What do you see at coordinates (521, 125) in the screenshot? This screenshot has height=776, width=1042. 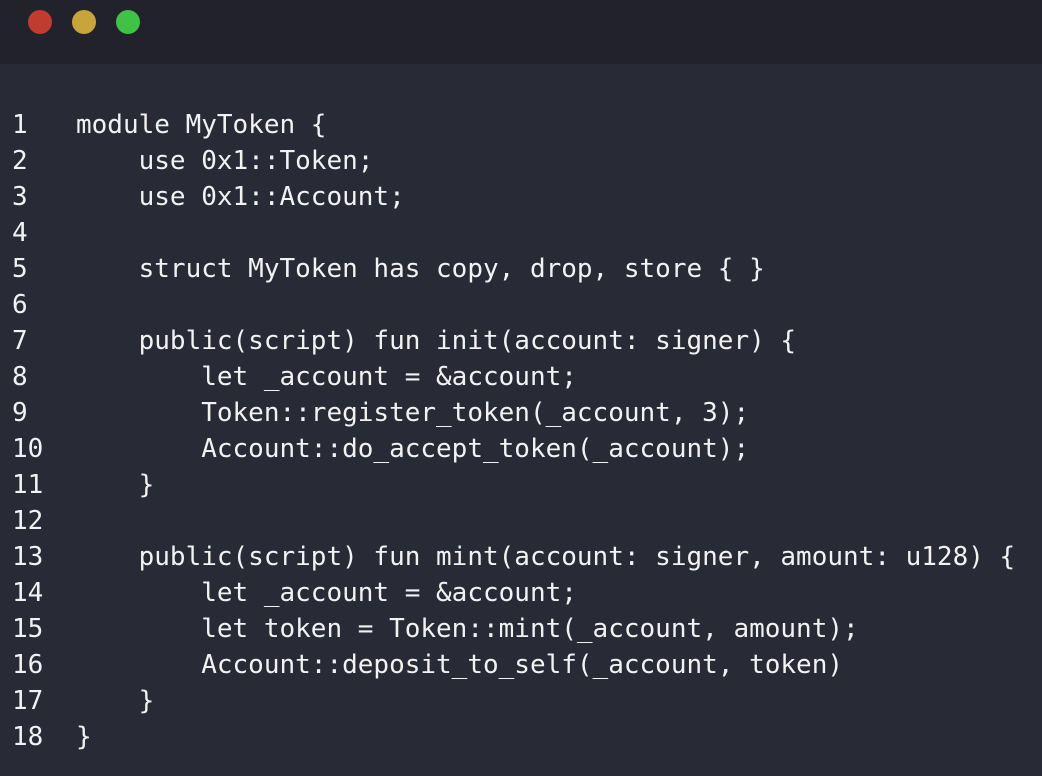 I see `code-line: 1 module MyToken {` at bounding box center [521, 125].